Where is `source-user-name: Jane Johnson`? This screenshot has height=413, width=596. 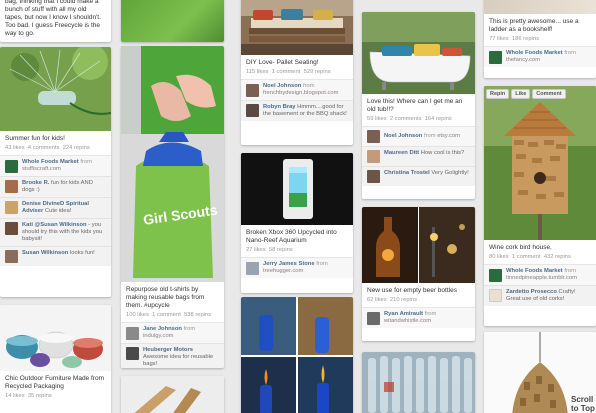
source-user-name: Jane Johnson is located at coordinates (162, 329).